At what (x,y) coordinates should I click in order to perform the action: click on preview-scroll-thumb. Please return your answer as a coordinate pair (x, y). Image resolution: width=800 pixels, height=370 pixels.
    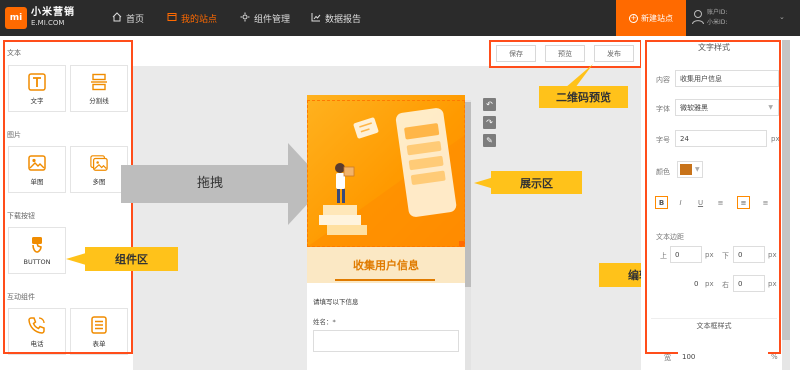
    Looking at the image, I should click on (468, 194).